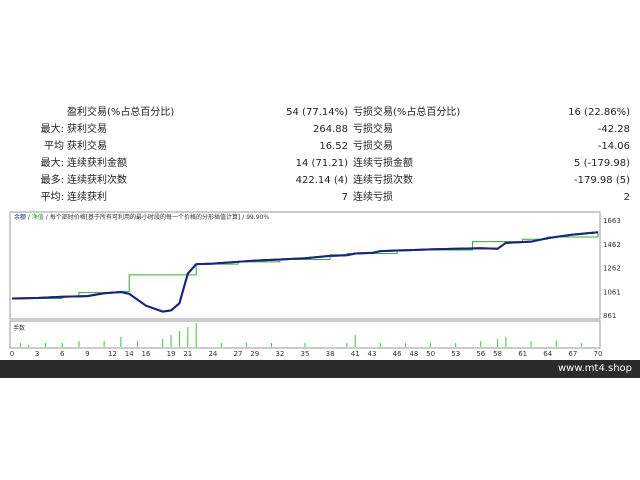 This screenshot has height=480, width=640. I want to click on stat-cell-c1: 最多:, so click(52, 180).